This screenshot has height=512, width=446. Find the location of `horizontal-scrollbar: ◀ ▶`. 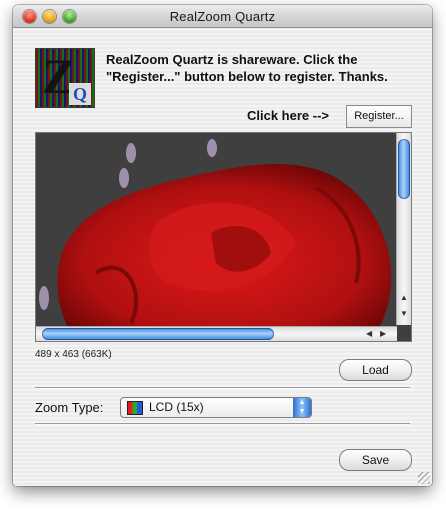

horizontal-scrollbar: ◀ ▶ is located at coordinates (216, 333).